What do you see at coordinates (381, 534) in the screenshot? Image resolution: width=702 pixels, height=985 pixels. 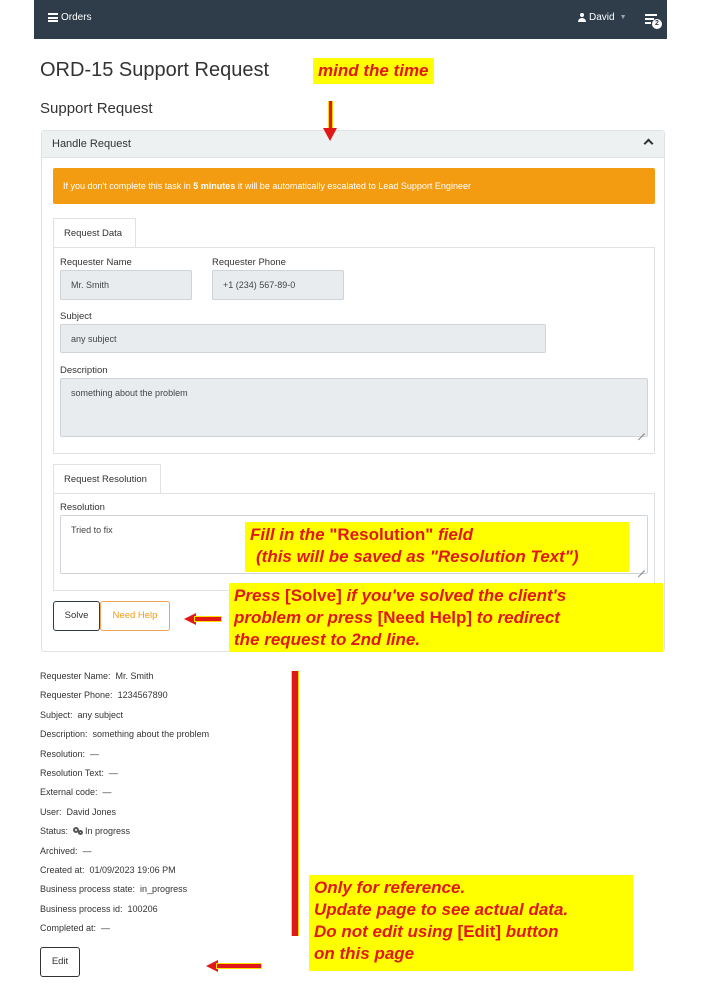 I see `note-text: "Resolution"` at bounding box center [381, 534].